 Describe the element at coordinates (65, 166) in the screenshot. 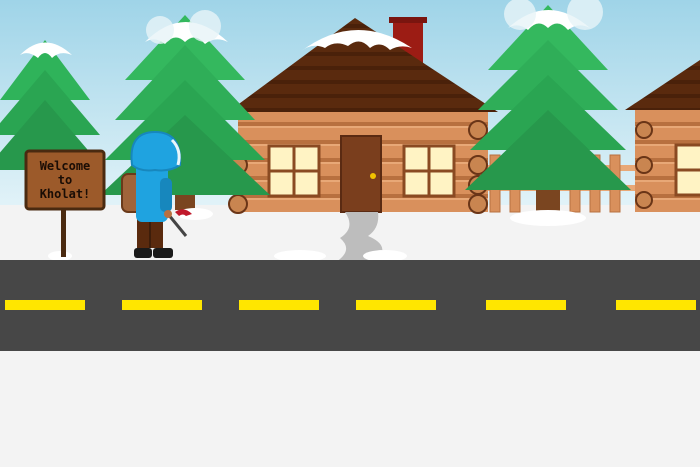

I see `sign-line-1: Welcome` at that location.